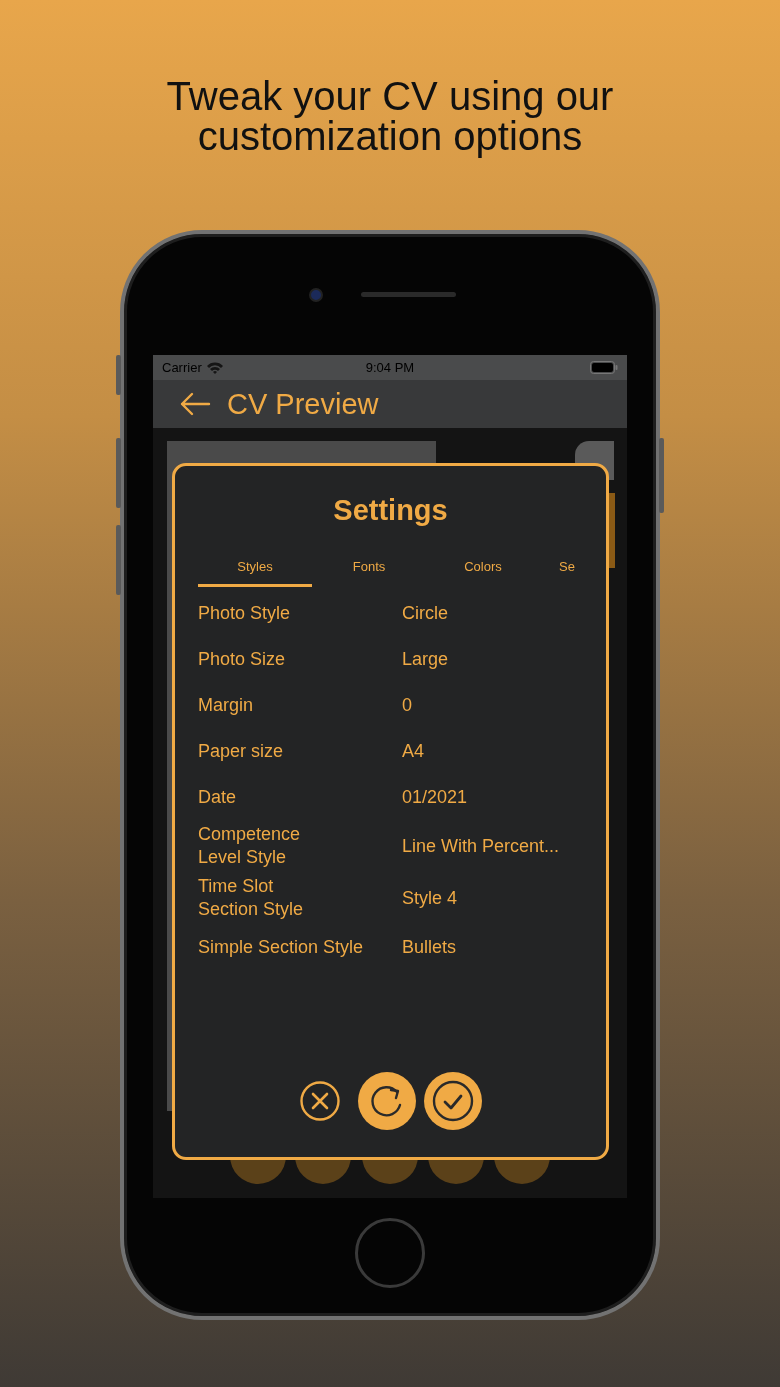  Describe the element at coordinates (214, 367) in the screenshot. I see `wifi-icon` at that location.